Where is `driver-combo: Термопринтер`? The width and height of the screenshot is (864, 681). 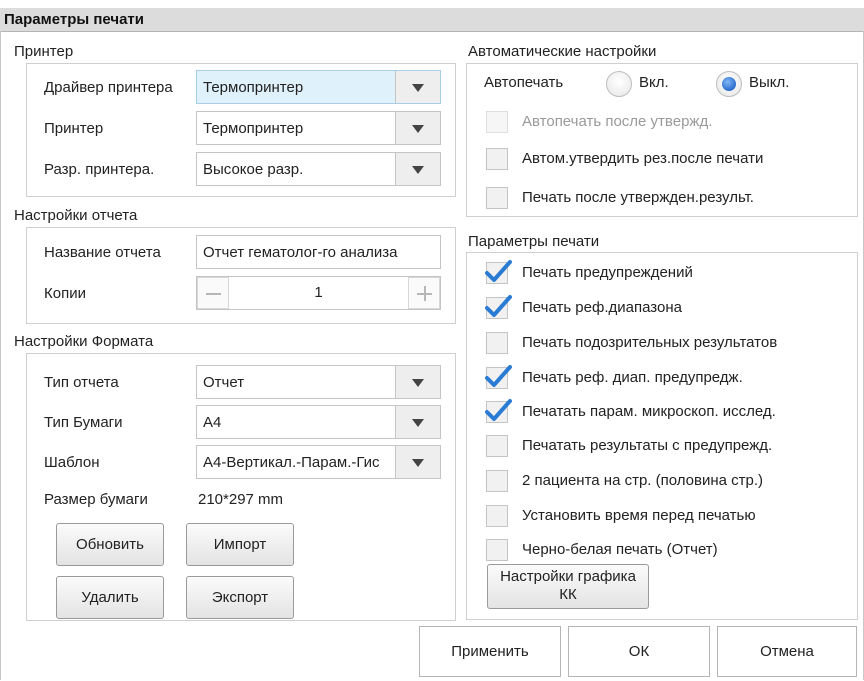
driver-combo: Термопринтер is located at coordinates (318, 87).